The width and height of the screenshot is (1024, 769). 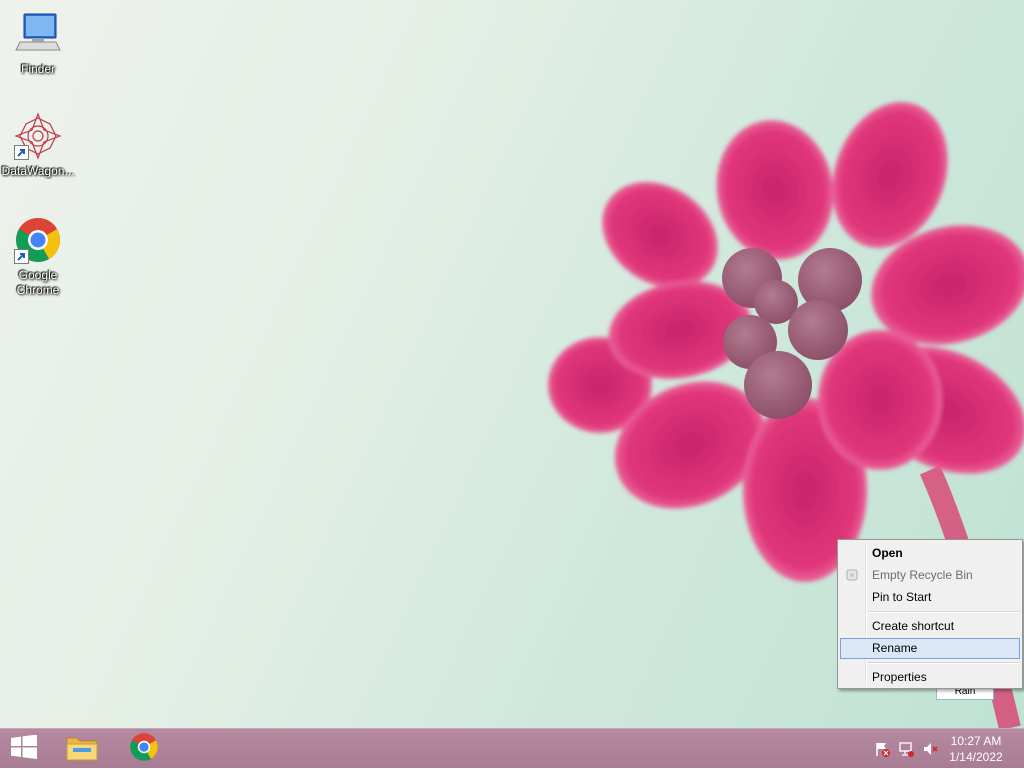 I want to click on menu-item-open: Open, so click(x=930, y=553).